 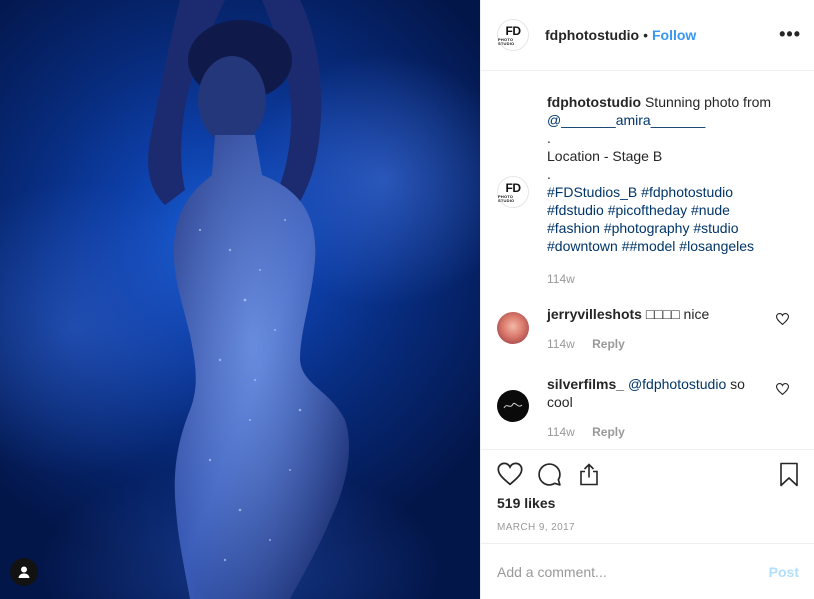 What do you see at coordinates (24, 572) in the screenshot?
I see `user-tag-icon` at bounding box center [24, 572].